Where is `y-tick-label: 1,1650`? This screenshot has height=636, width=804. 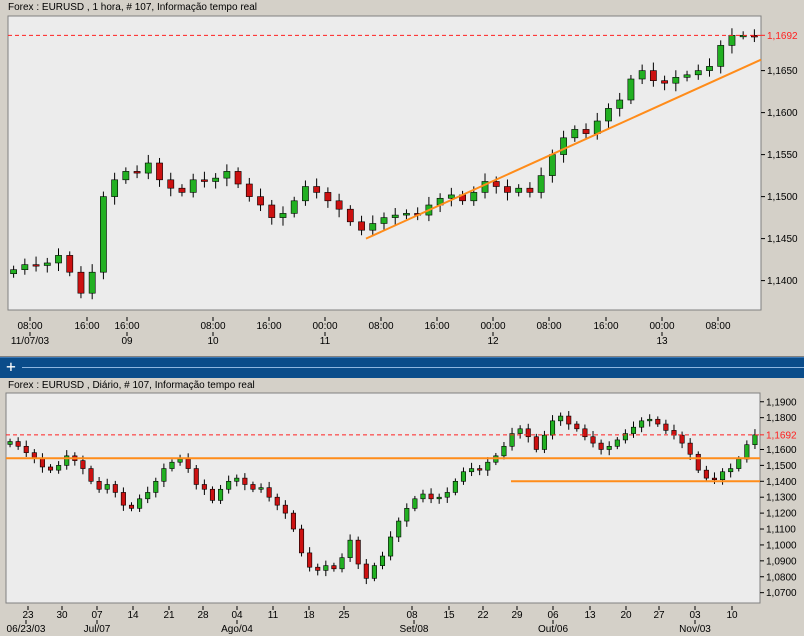
y-tick-label: 1,1650 is located at coordinates (782, 71).